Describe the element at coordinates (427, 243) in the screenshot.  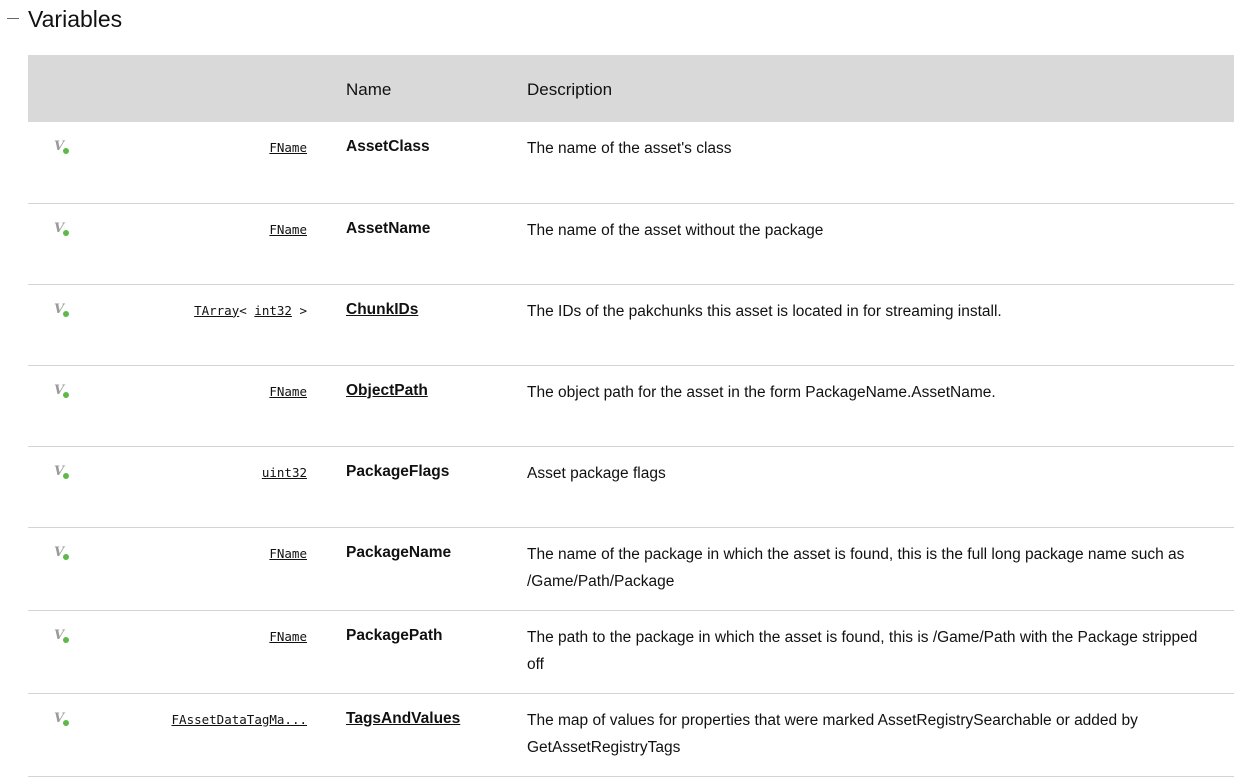
I see `variable-name-cell: AssetName` at that location.